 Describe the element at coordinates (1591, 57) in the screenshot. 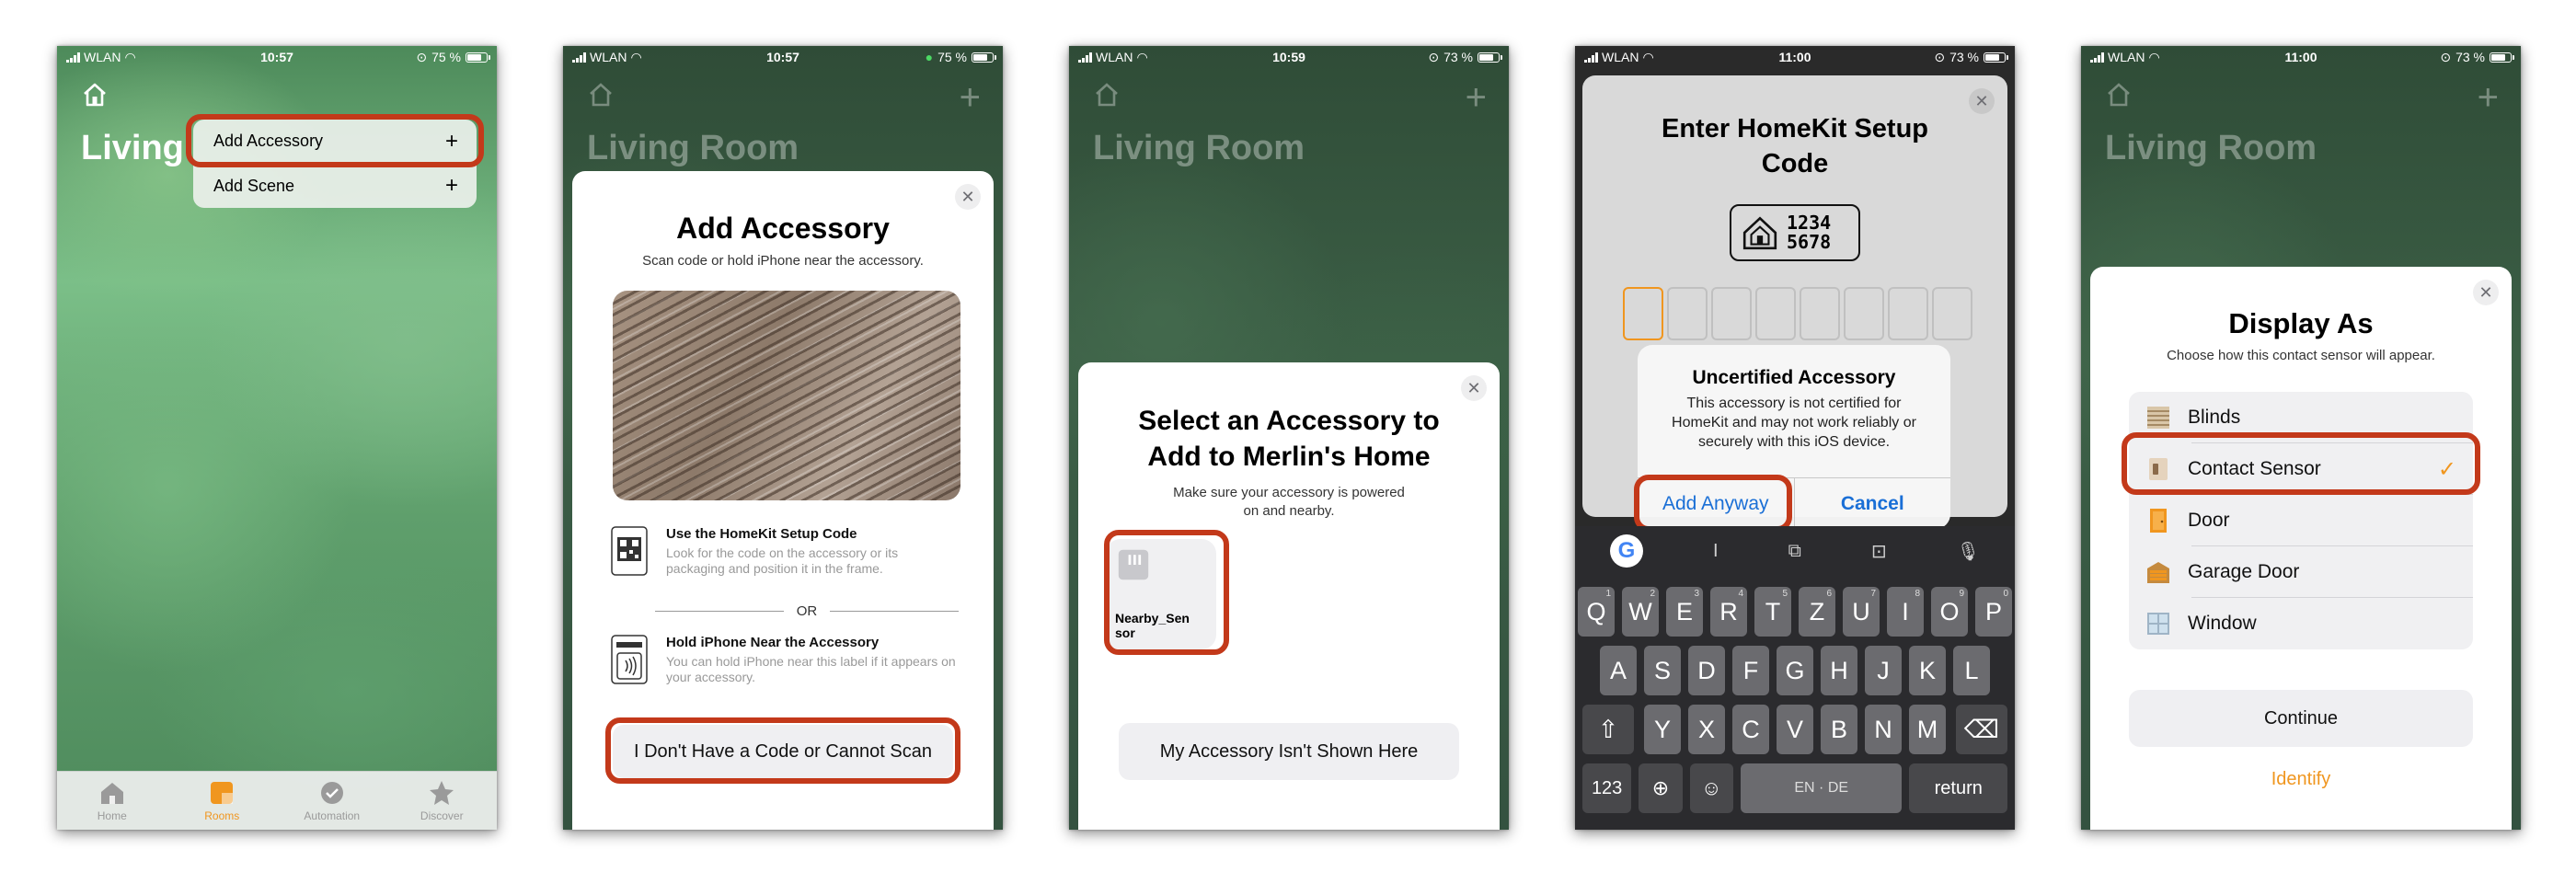

I see `signal-icon` at that location.